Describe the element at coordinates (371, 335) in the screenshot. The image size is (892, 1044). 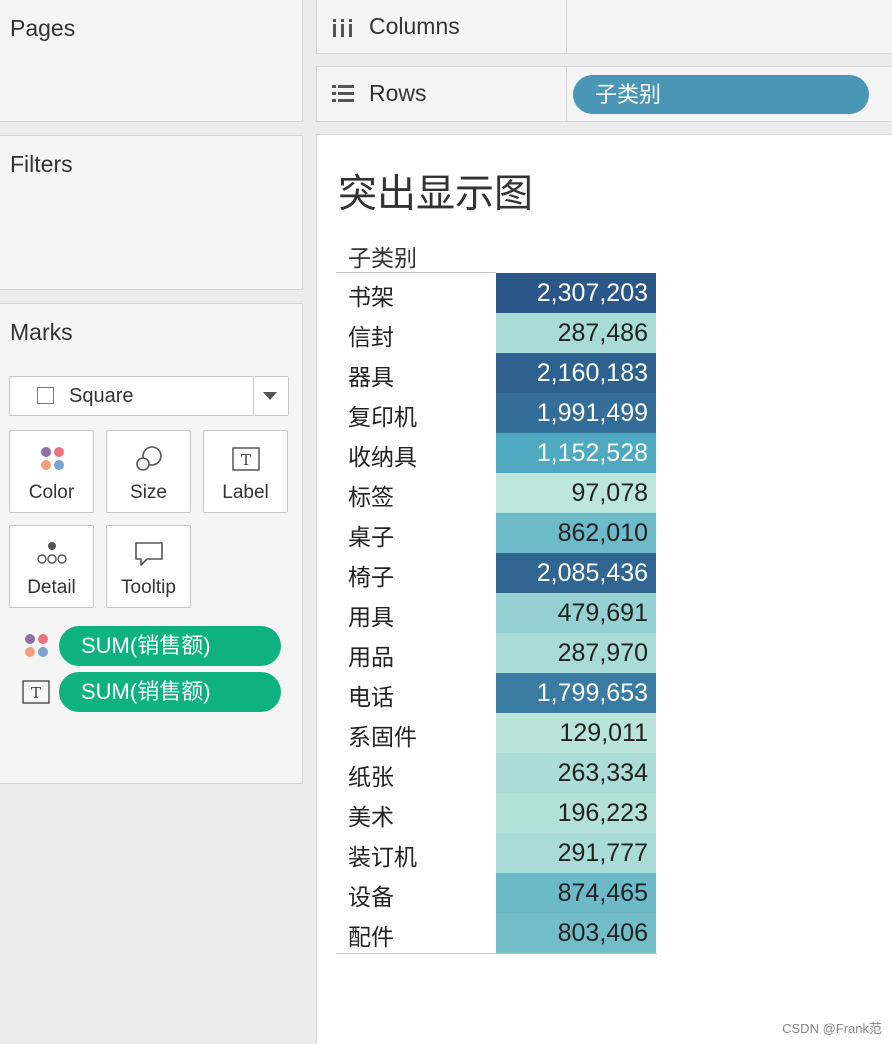
I see `row-category: 信封` at that location.